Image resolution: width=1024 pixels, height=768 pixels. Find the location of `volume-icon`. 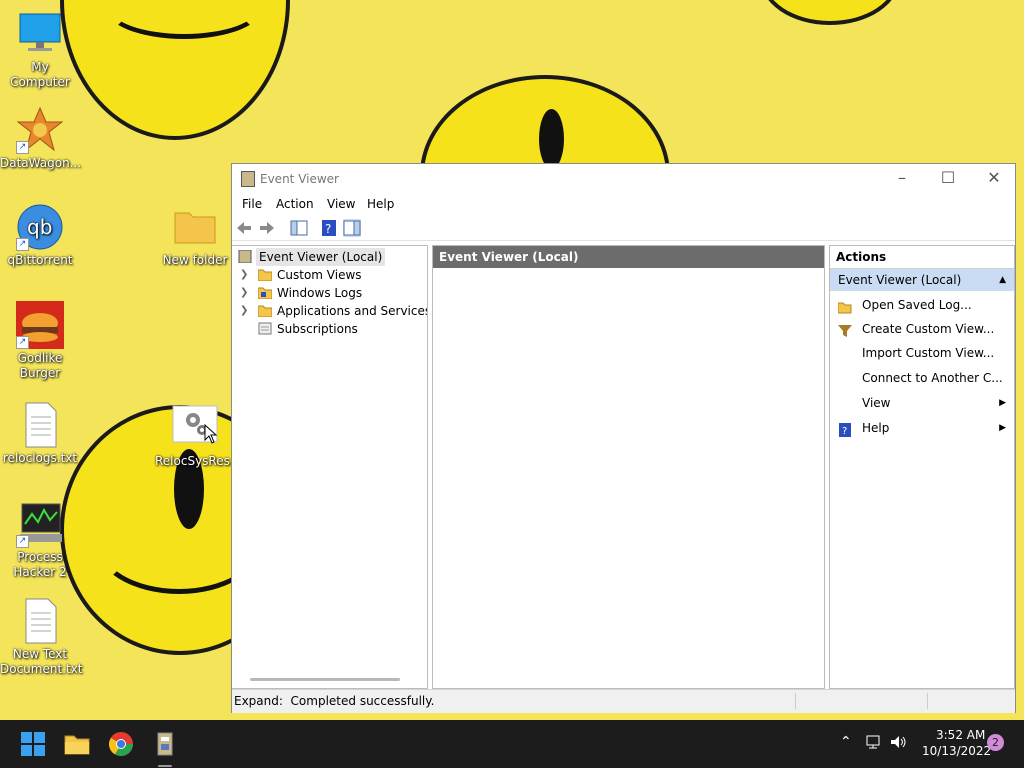

volume-icon is located at coordinates (899, 743).